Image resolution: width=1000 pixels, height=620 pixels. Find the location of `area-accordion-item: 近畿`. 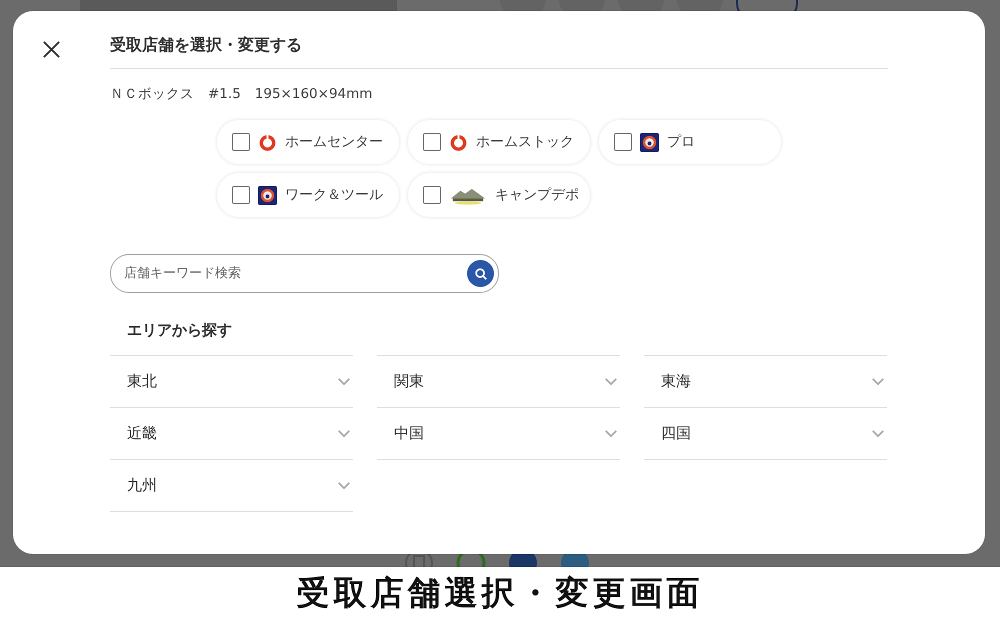

area-accordion-item: 近畿 is located at coordinates (231, 434).